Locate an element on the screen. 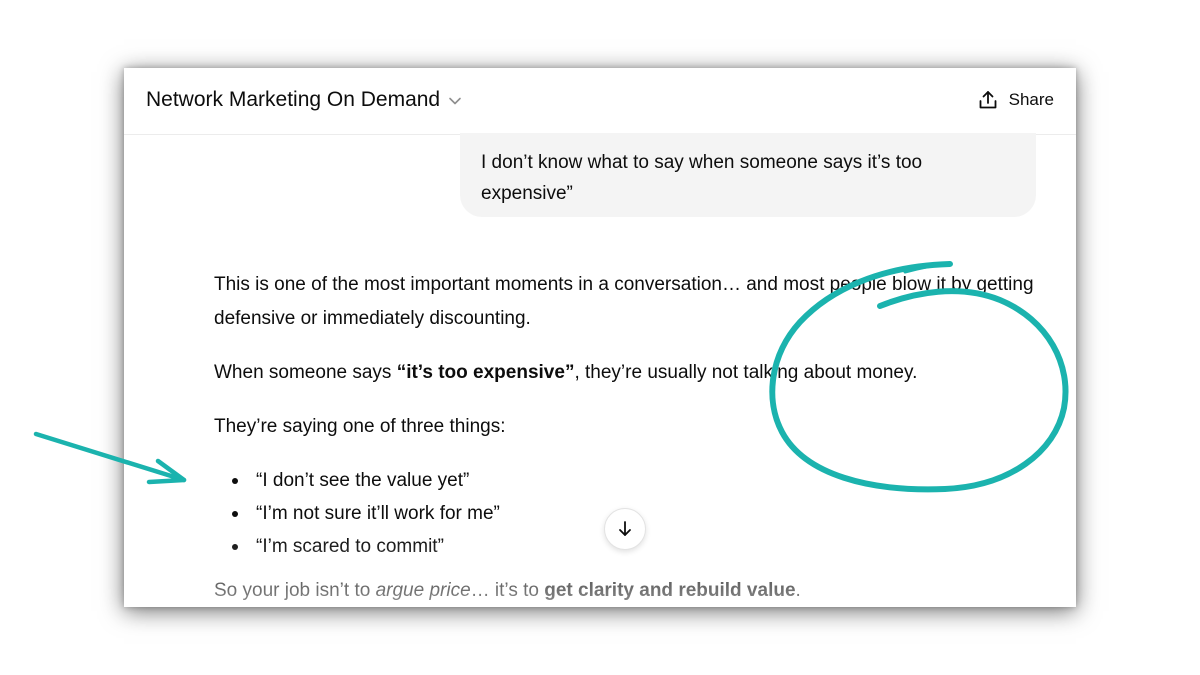  bold-text: get clarity and rebuild value is located at coordinates (670, 590).